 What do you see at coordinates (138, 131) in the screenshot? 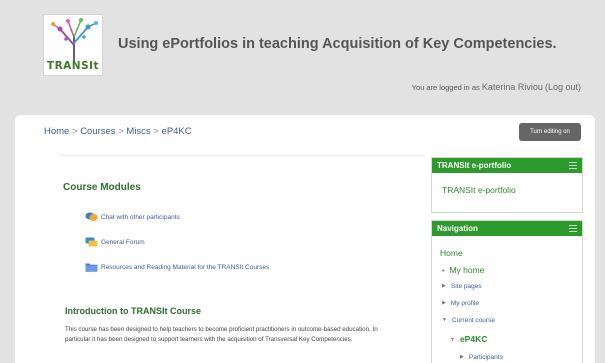
I see `breadcrumb-miscs: Miscs` at bounding box center [138, 131].